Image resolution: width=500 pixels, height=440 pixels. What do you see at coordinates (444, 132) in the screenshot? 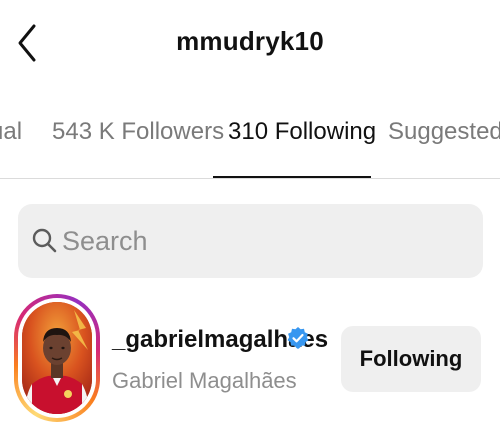
I see `tab-suggested: Suggested` at bounding box center [444, 132].